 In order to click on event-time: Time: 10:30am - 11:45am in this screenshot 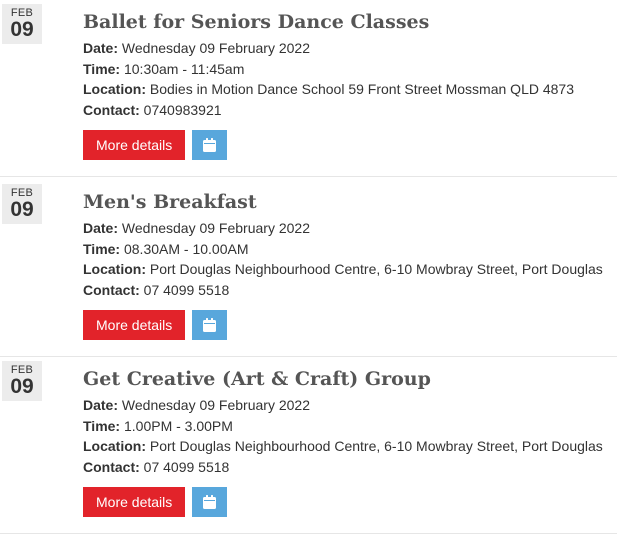, I will do `click(350, 69)`.